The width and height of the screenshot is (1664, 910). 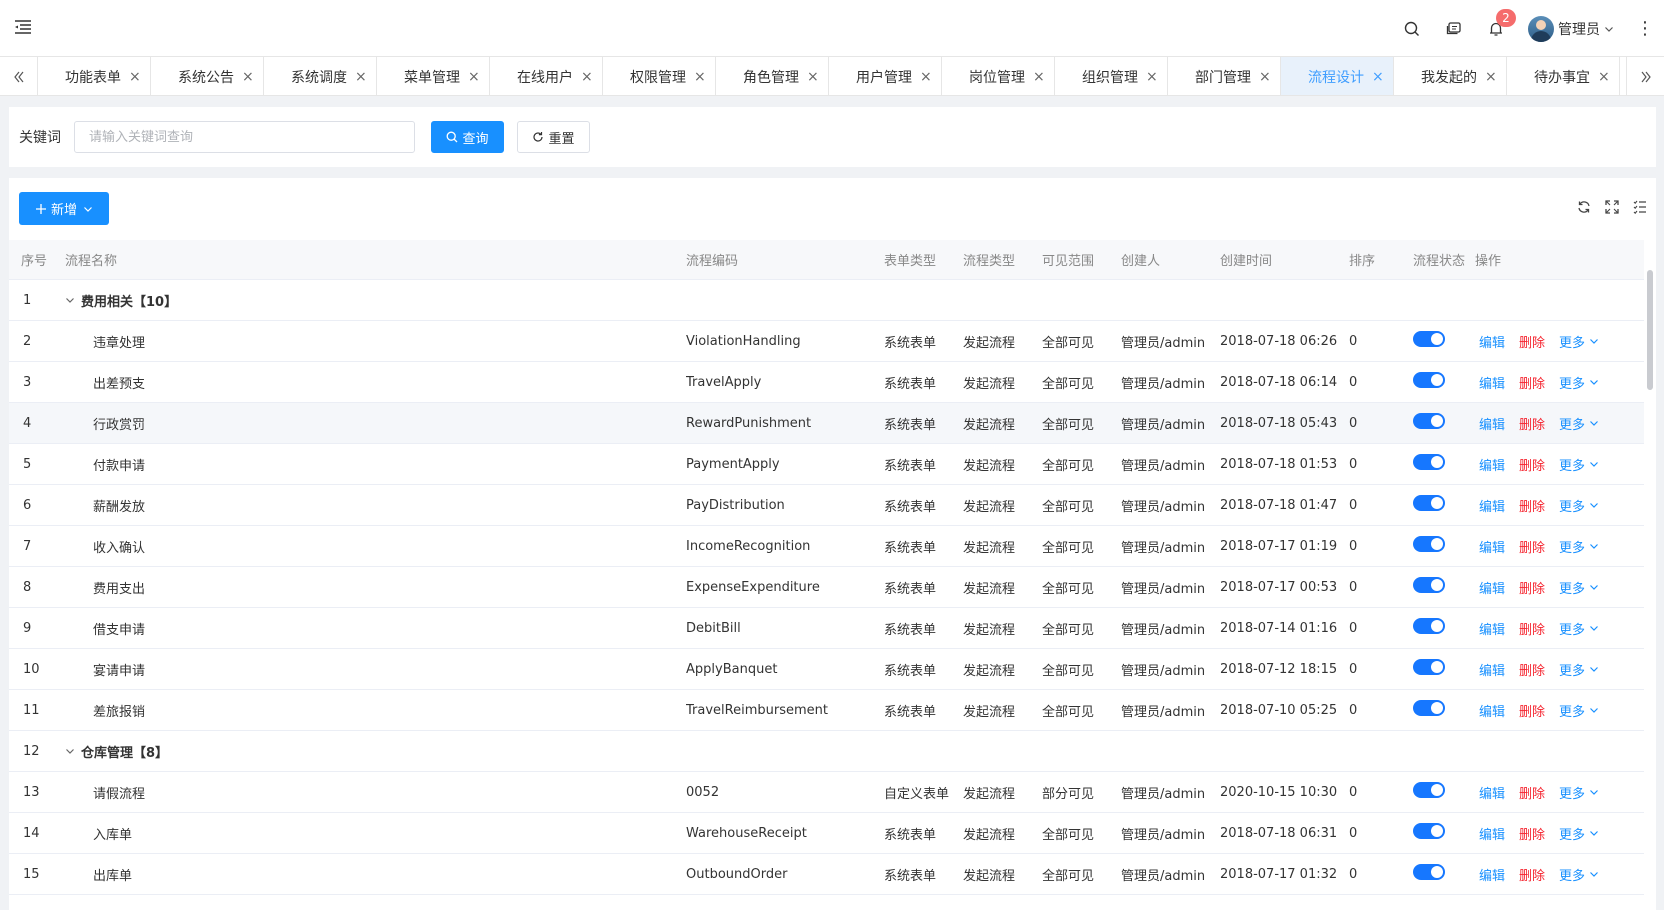 I want to click on tab-item: 角色管理 ×, so click(x=772, y=76).